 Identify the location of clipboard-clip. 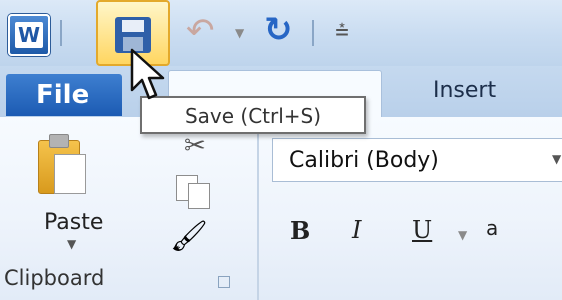
(59, 141).